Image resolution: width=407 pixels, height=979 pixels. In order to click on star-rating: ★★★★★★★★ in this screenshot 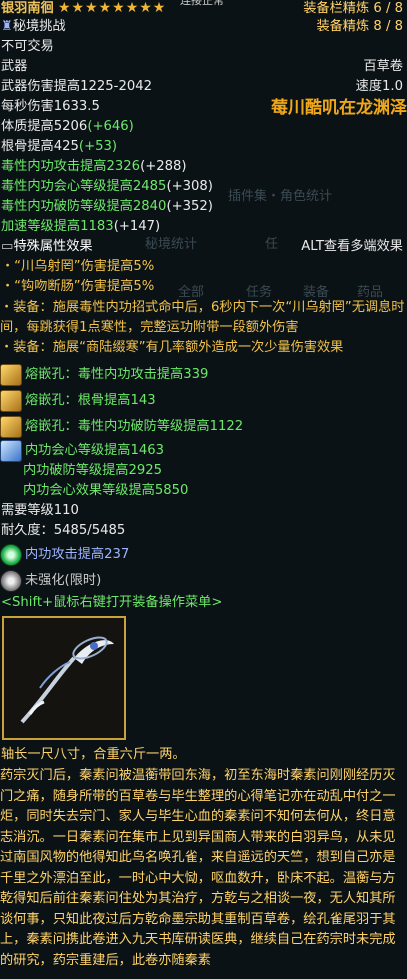, I will do `click(112, 8)`.